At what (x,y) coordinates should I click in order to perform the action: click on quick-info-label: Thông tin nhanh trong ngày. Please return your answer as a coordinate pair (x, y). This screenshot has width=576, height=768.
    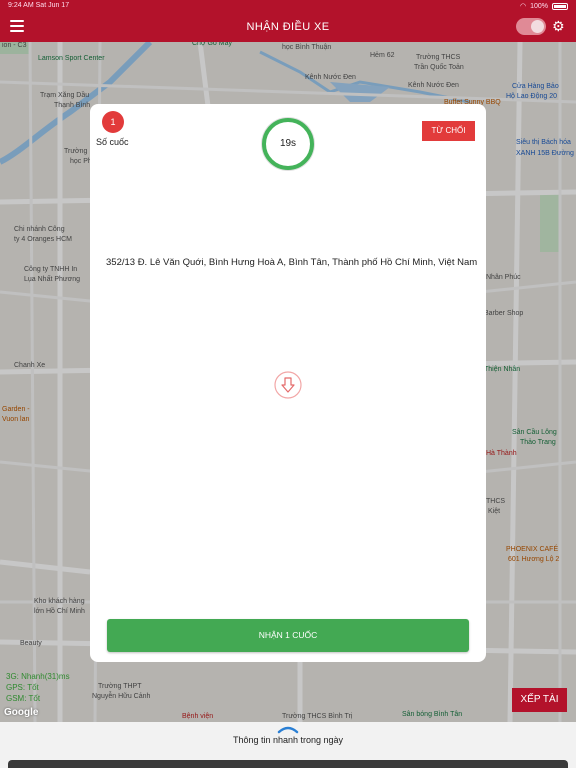
    Looking at the image, I should click on (288, 740).